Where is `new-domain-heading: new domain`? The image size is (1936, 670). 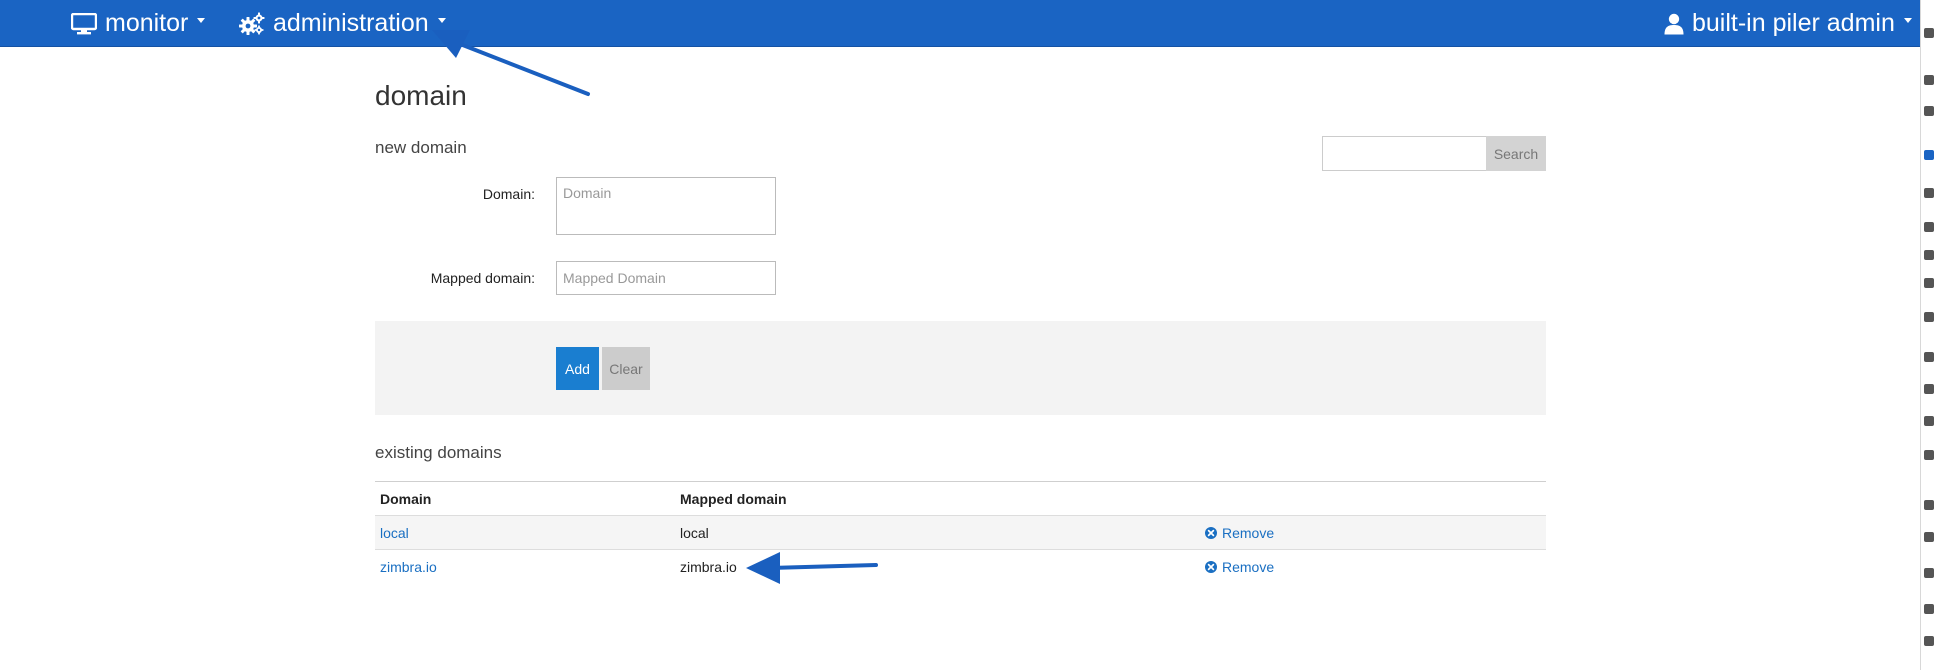 new-domain-heading: new domain is located at coordinates (421, 147).